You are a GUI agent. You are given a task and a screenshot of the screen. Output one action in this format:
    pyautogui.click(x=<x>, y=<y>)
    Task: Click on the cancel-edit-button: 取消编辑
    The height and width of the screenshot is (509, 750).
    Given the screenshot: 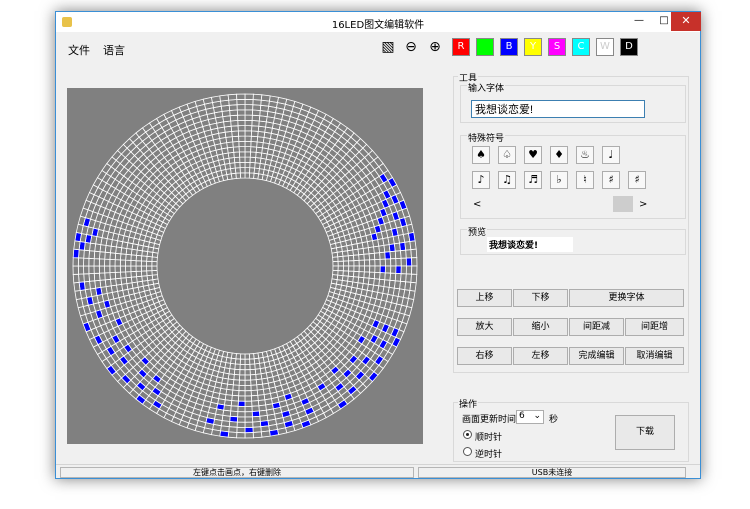 What is the action you would take?
    pyautogui.click(x=654, y=356)
    